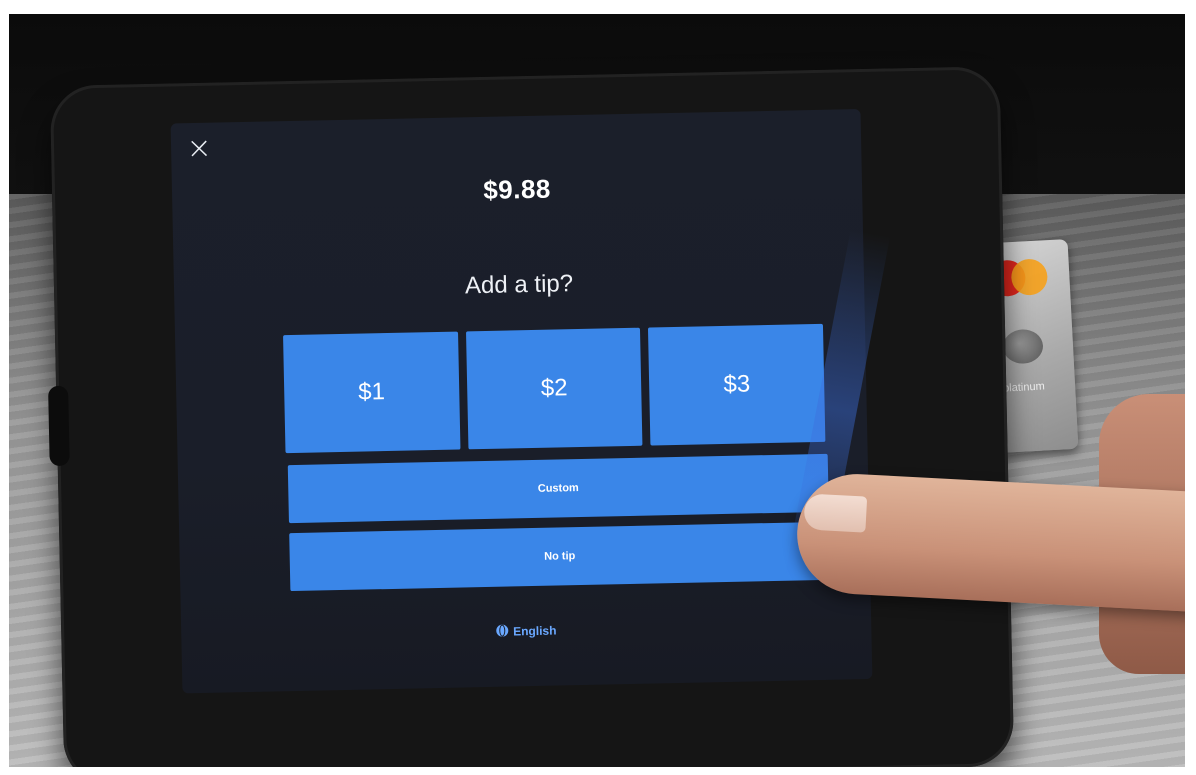 This screenshot has width=1196, height=775. I want to click on tip-options: $1 $2 $3, so click(554, 388).